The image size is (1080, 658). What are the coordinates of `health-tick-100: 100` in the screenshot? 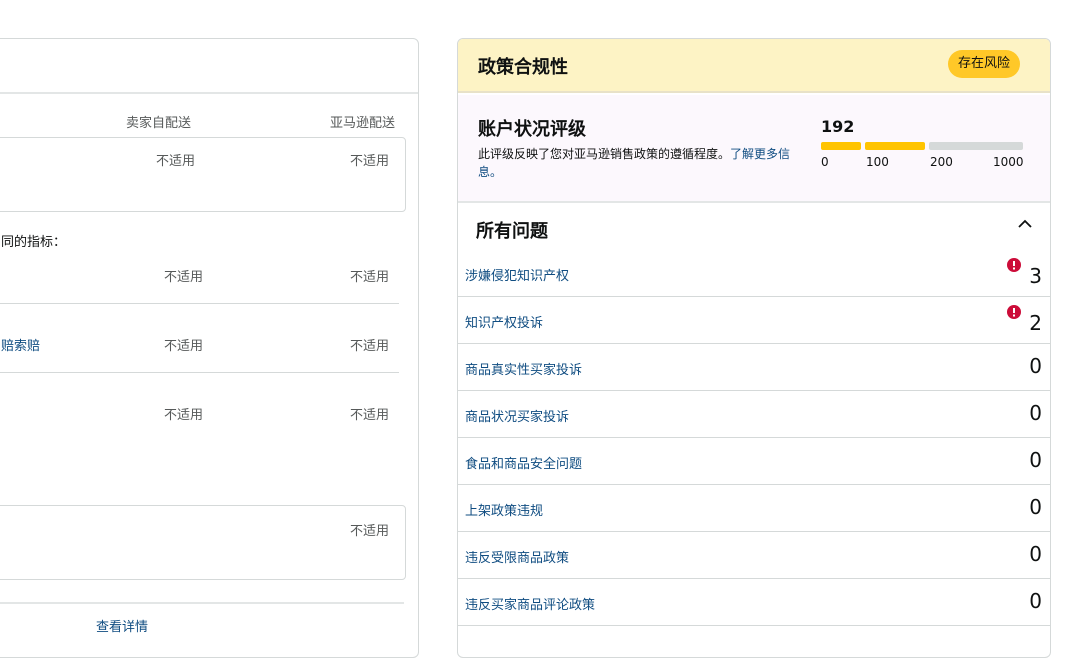 It's located at (877, 162).